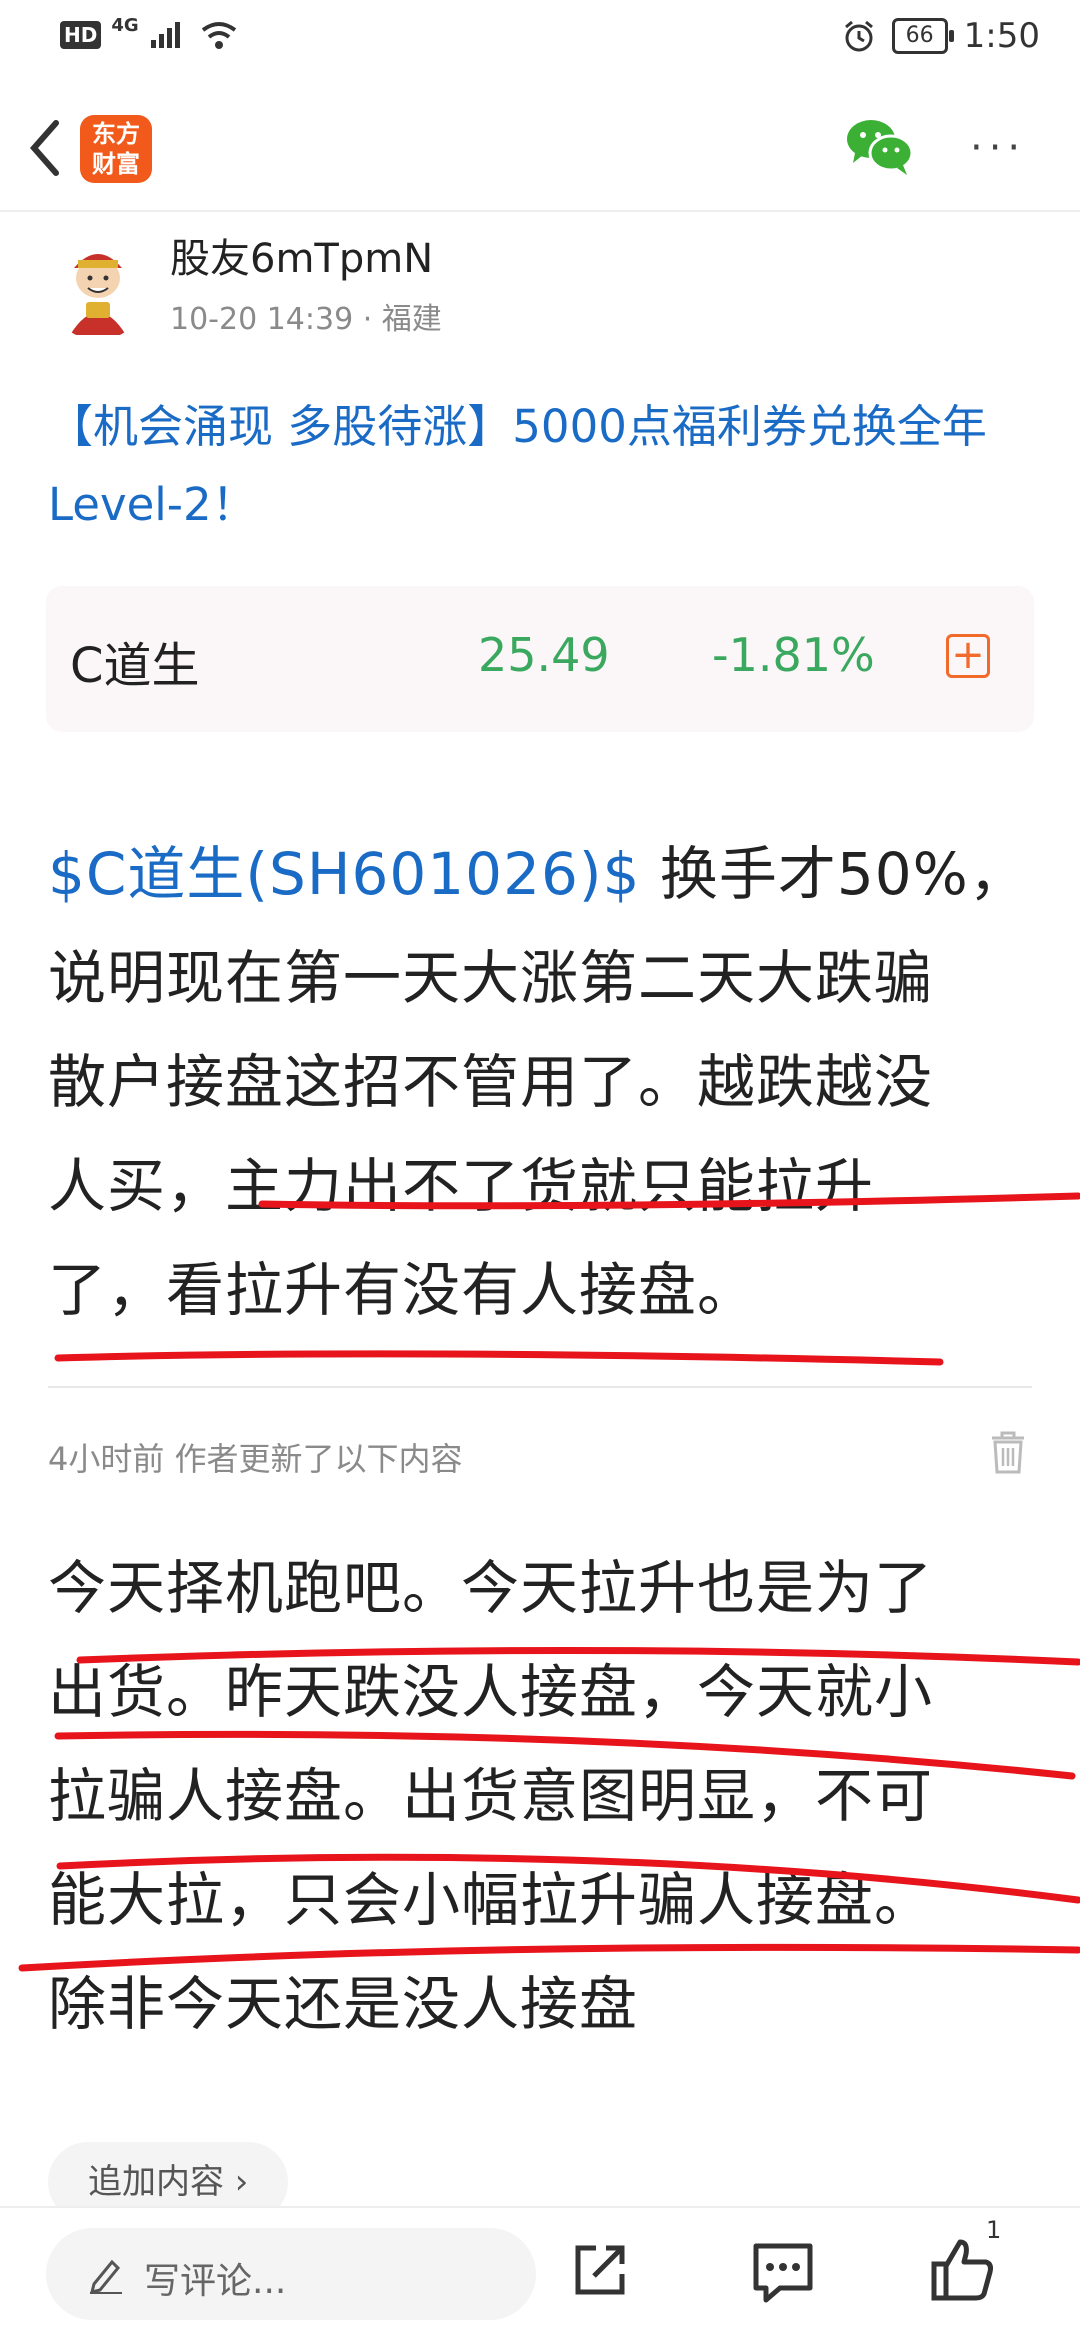 Image resolution: width=1080 pixels, height=2342 pixels. I want to click on update-line-2: 出货。昨天跌没人接盘，今天就小, so click(491, 1692).